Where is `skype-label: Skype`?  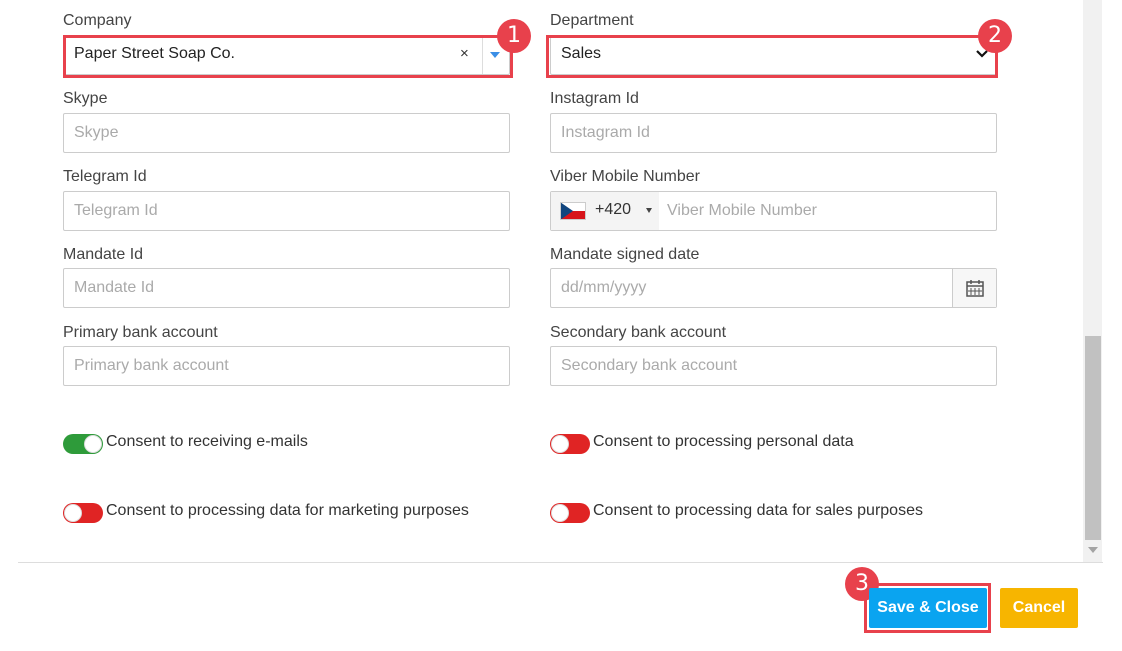 skype-label: Skype is located at coordinates (85, 98).